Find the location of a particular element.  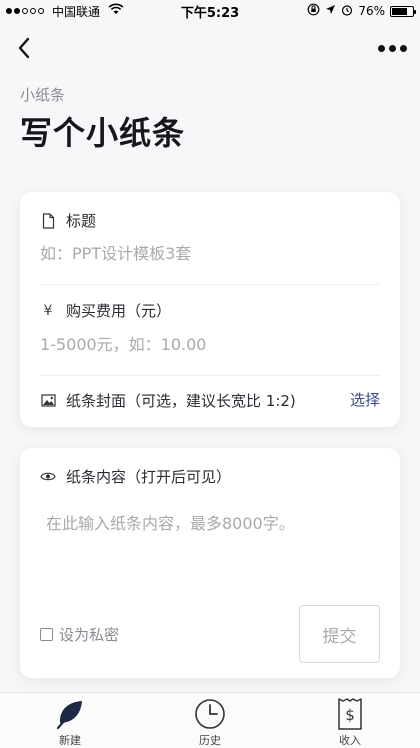

back-button is located at coordinates (24, 48).